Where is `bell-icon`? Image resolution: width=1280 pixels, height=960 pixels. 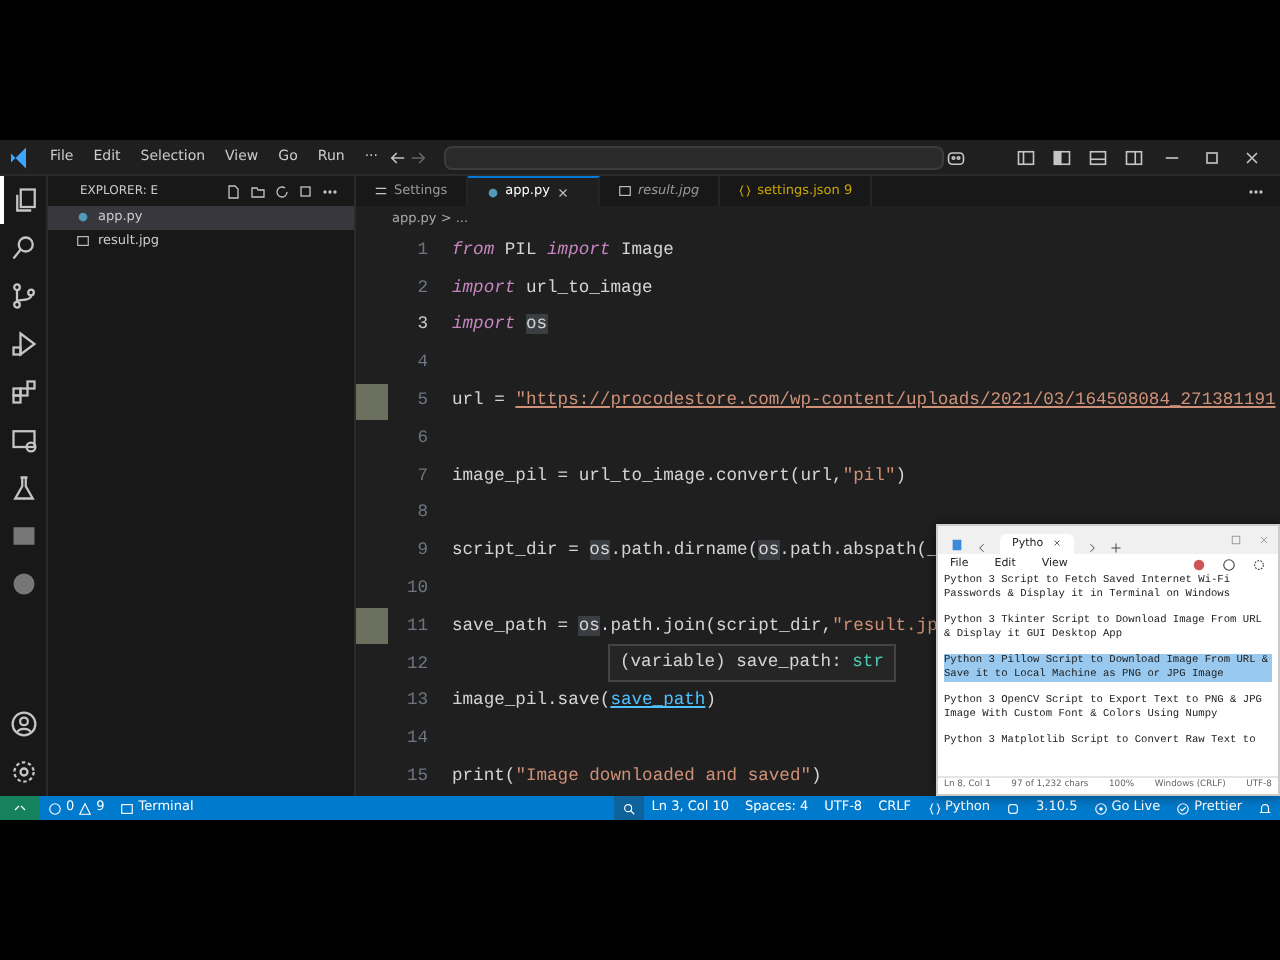
bell-icon is located at coordinates (1265, 808).